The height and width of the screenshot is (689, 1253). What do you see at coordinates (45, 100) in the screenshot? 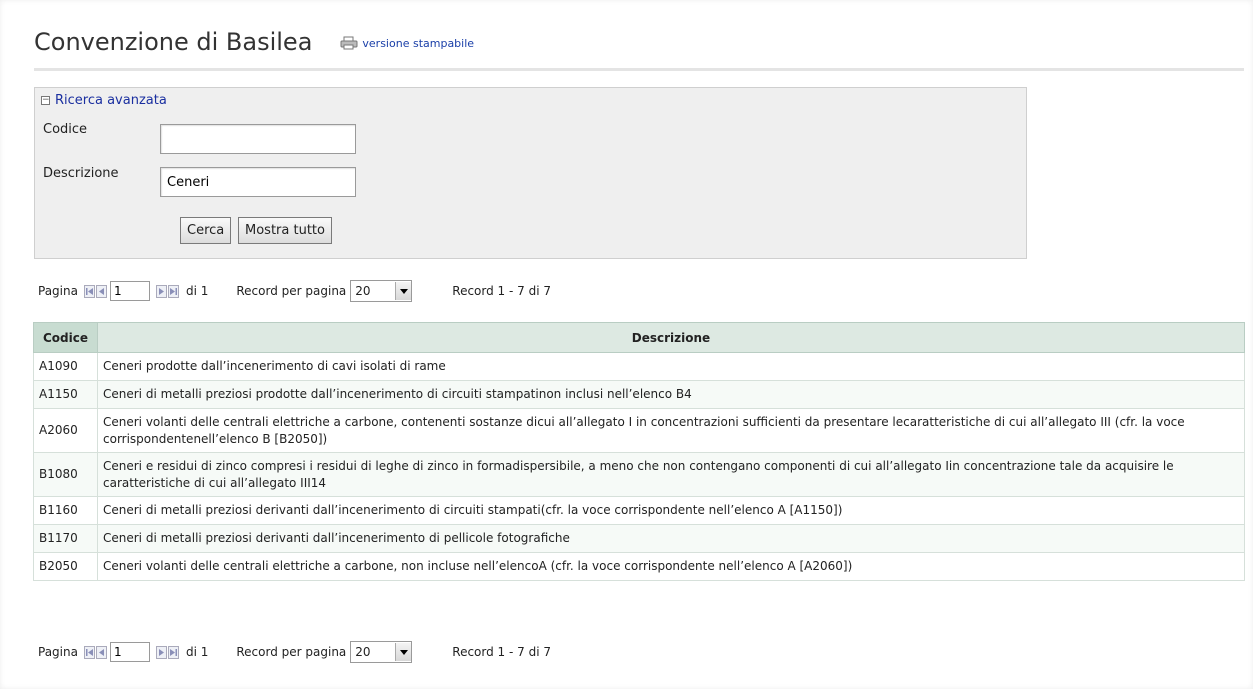
I see `collapse-minus-icon: −` at bounding box center [45, 100].